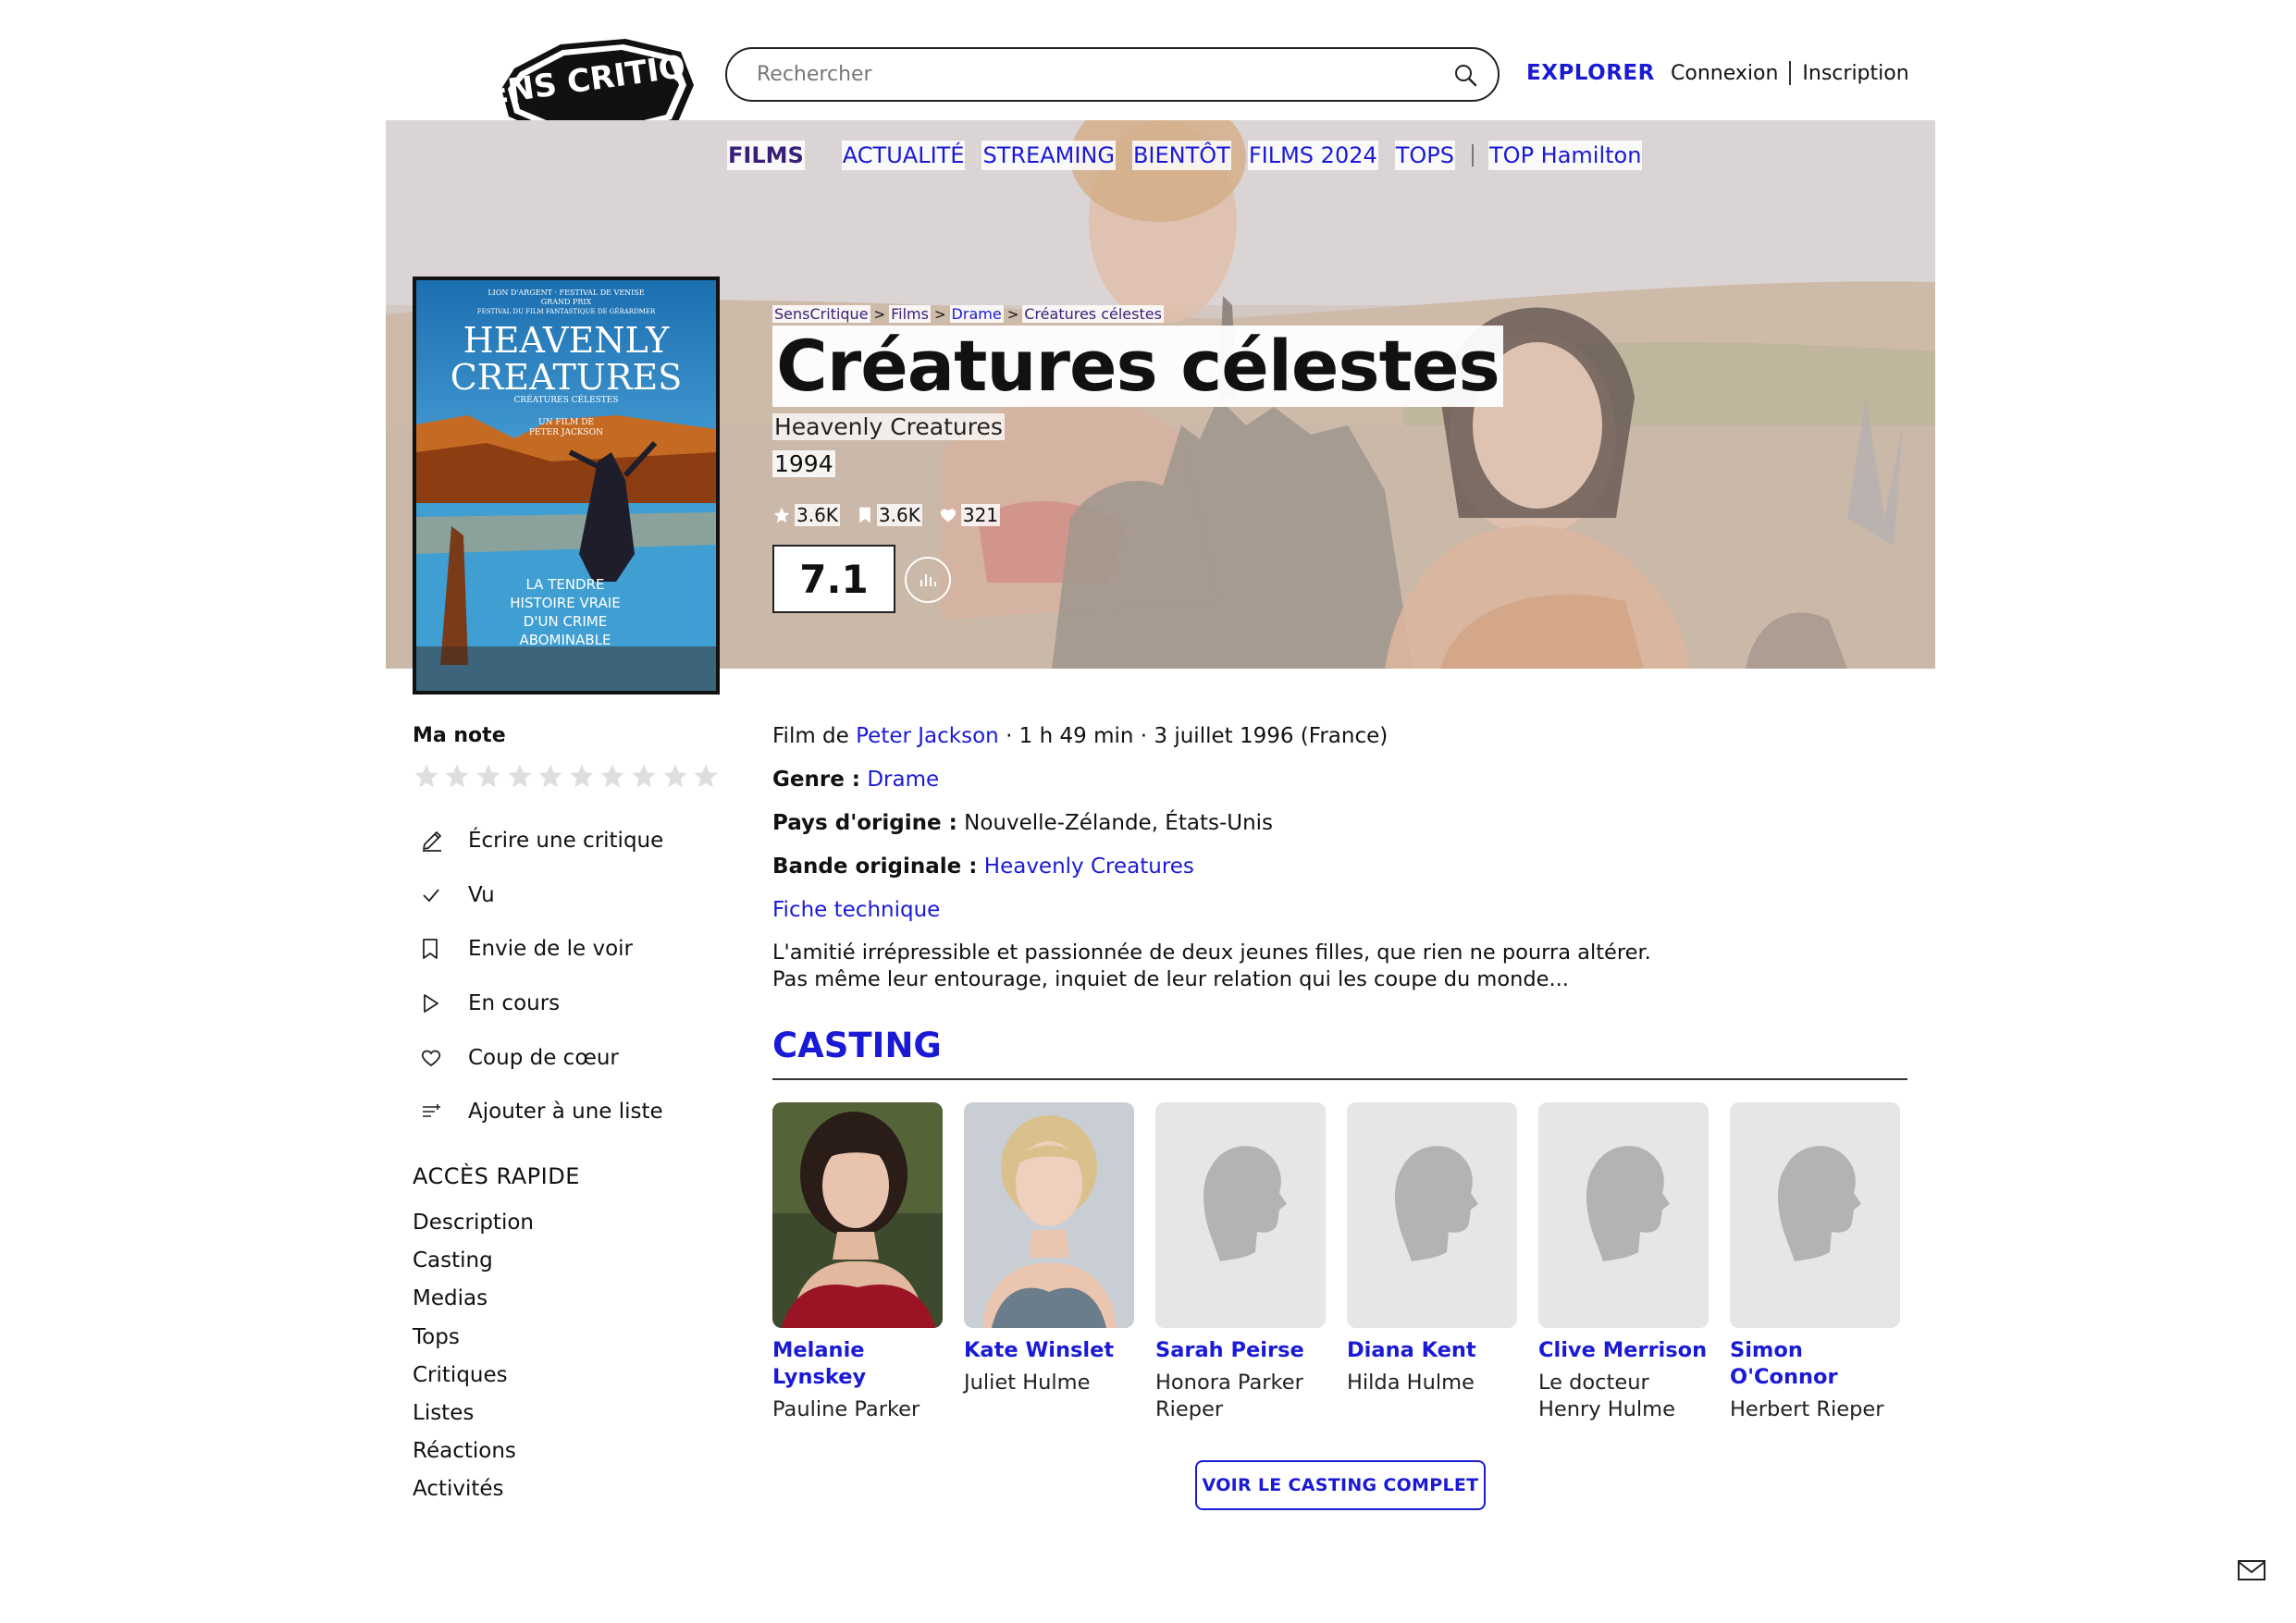 Image resolution: width=2296 pixels, height=1623 pixels. Describe the element at coordinates (894, 515) in the screenshot. I see `movie-stats: 3.6K 3.6K 321` at that location.